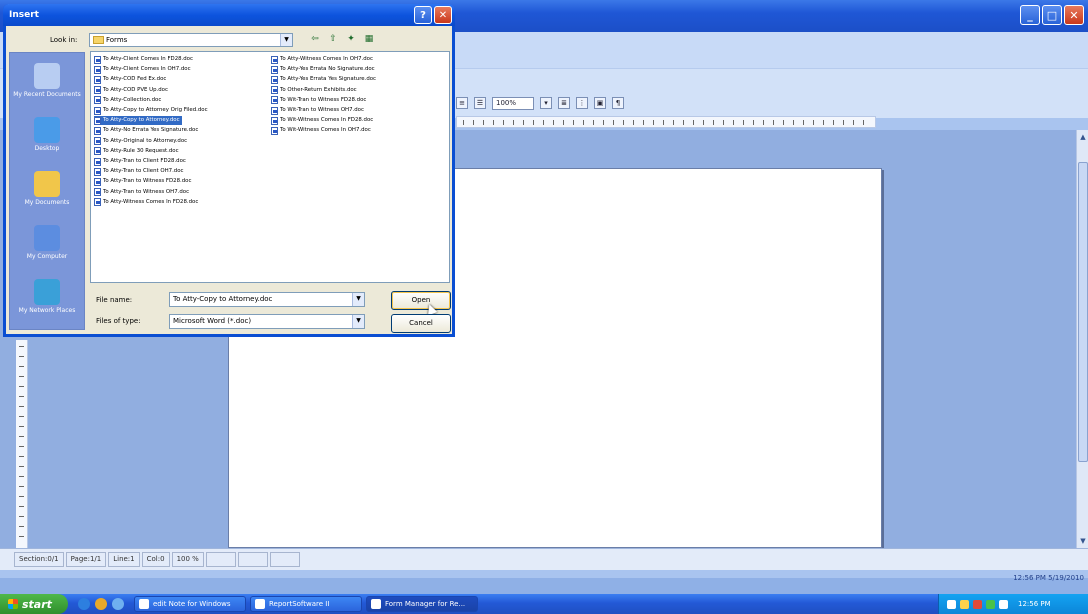  I want to click on minimize-button: _, so click(1030, 15).